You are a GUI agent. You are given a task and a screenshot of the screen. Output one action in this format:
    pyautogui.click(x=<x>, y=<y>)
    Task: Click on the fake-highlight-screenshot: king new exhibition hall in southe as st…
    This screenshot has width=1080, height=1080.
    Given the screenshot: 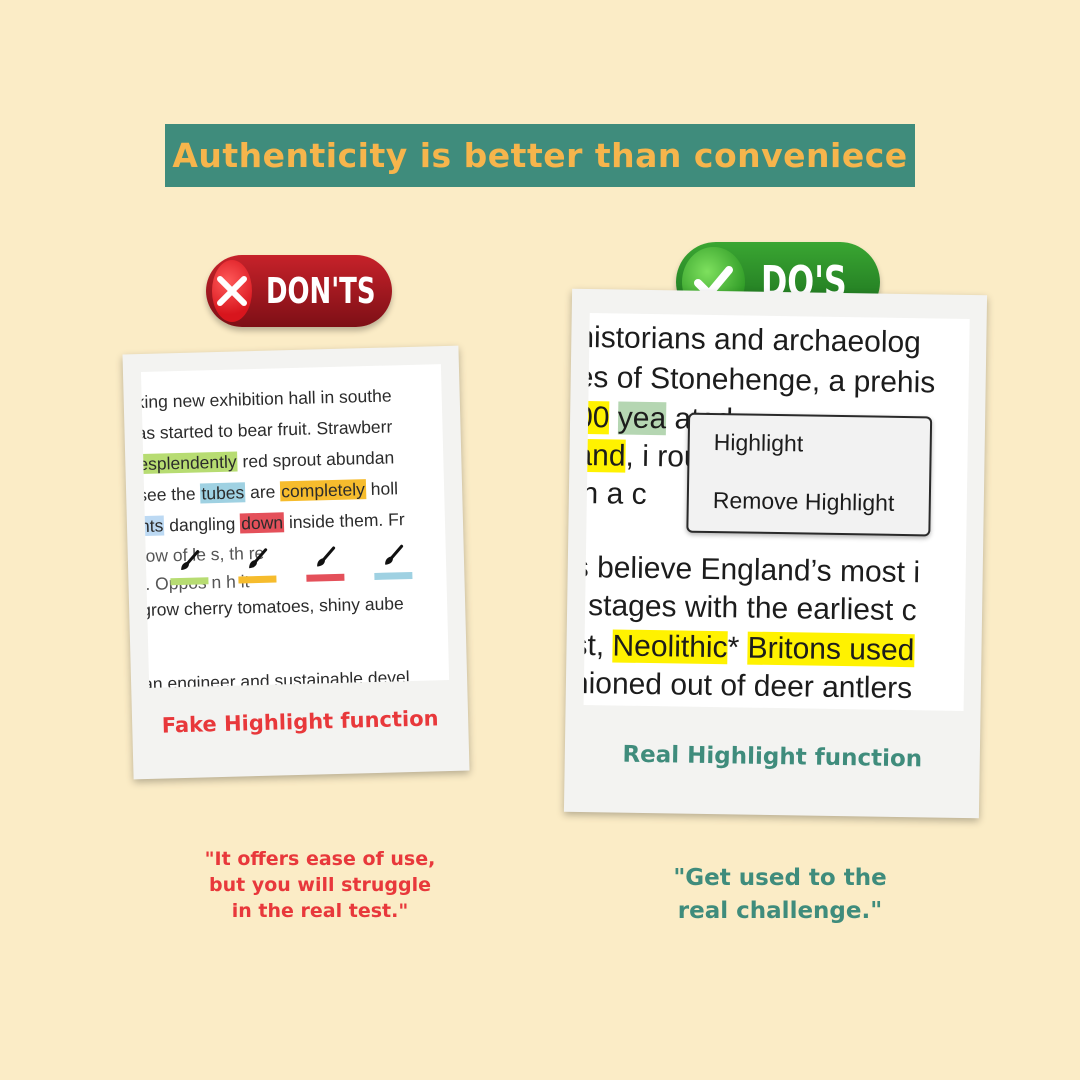 What is the action you would take?
    pyautogui.click(x=295, y=526)
    